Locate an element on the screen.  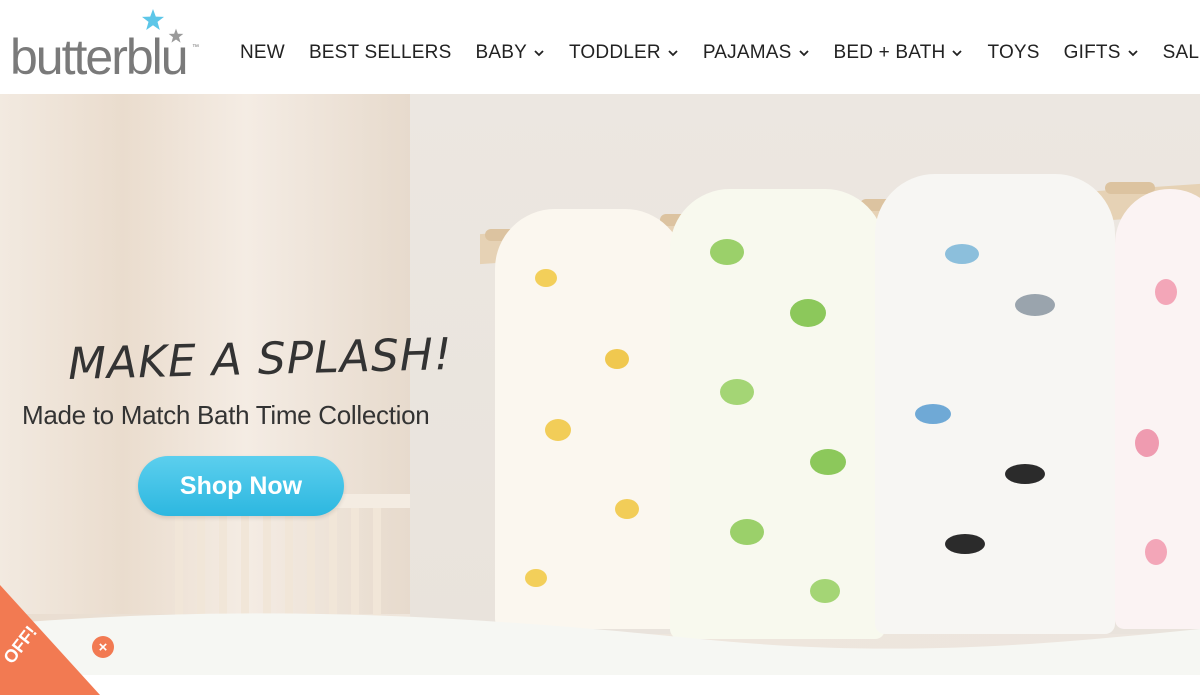
close-promo-button: × is located at coordinates (103, 647).